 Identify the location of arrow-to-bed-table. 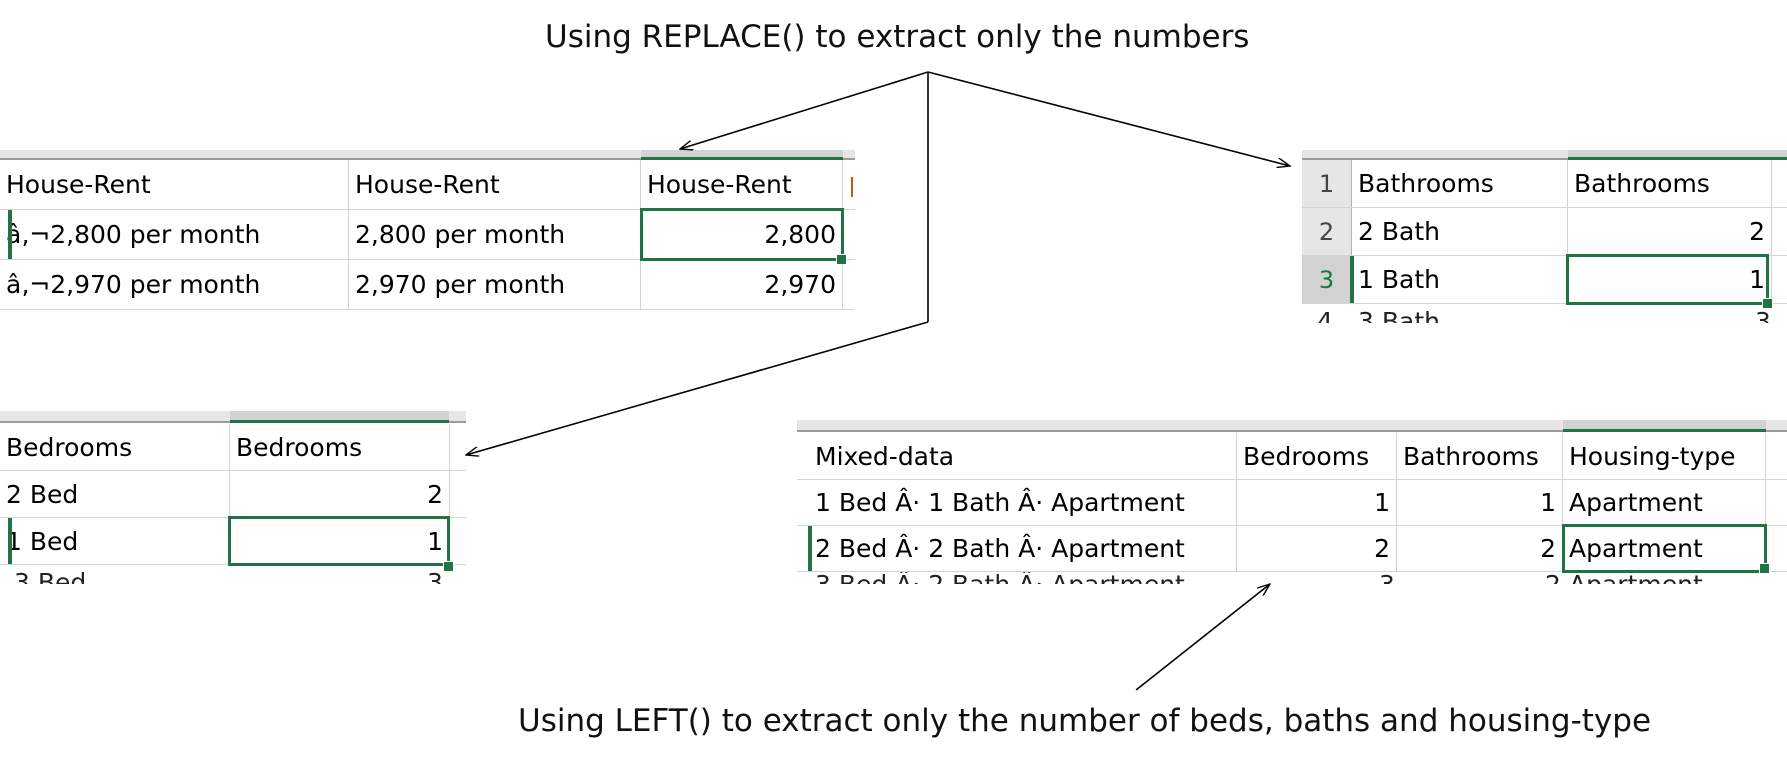
(697, 388).